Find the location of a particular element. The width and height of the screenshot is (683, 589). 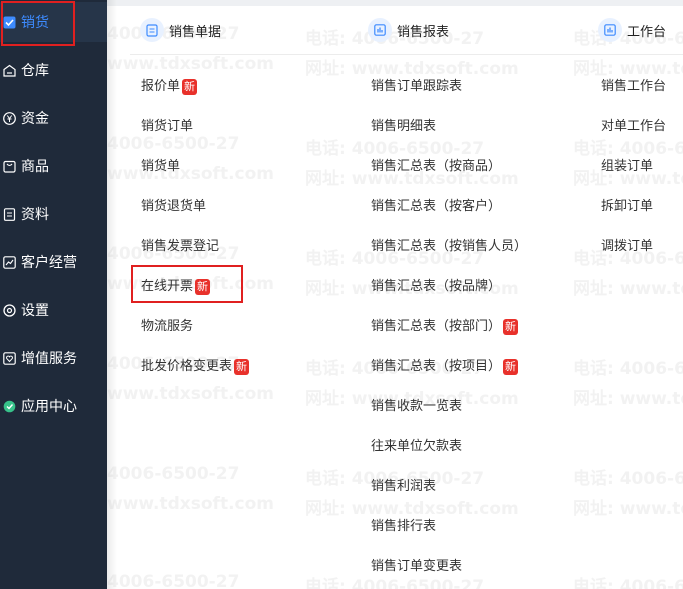

sidebar-item-data: 资料 is located at coordinates (53, 214).